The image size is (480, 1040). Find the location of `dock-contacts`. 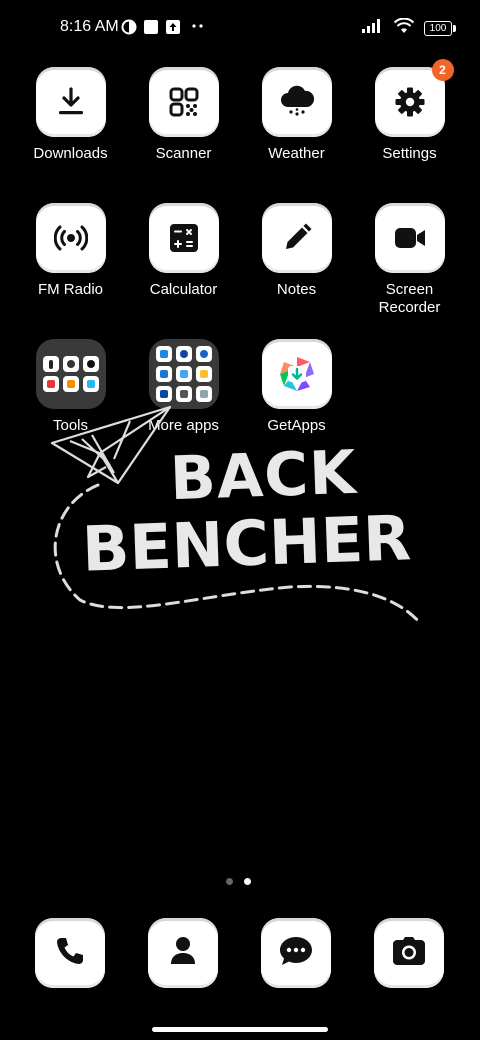

dock-contacts is located at coordinates (183, 953).